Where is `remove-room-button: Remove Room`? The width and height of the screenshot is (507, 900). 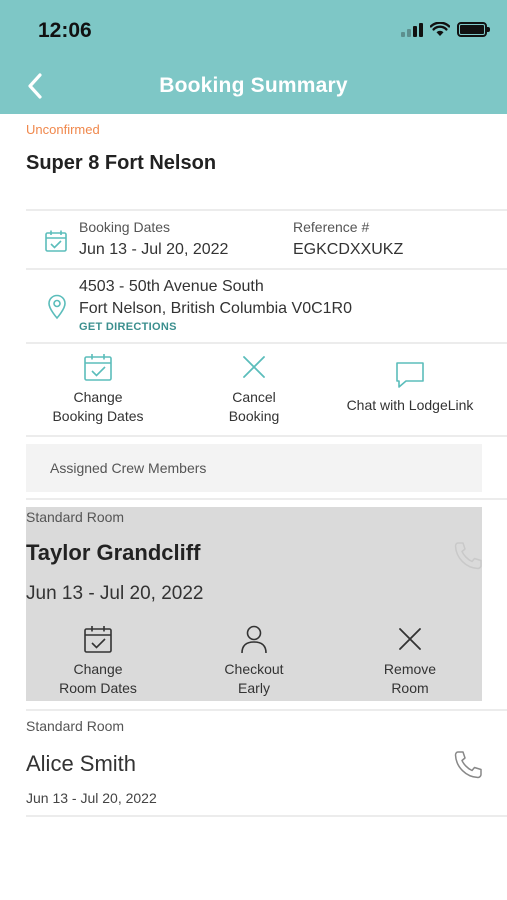
remove-room-button: Remove Room is located at coordinates (410, 661).